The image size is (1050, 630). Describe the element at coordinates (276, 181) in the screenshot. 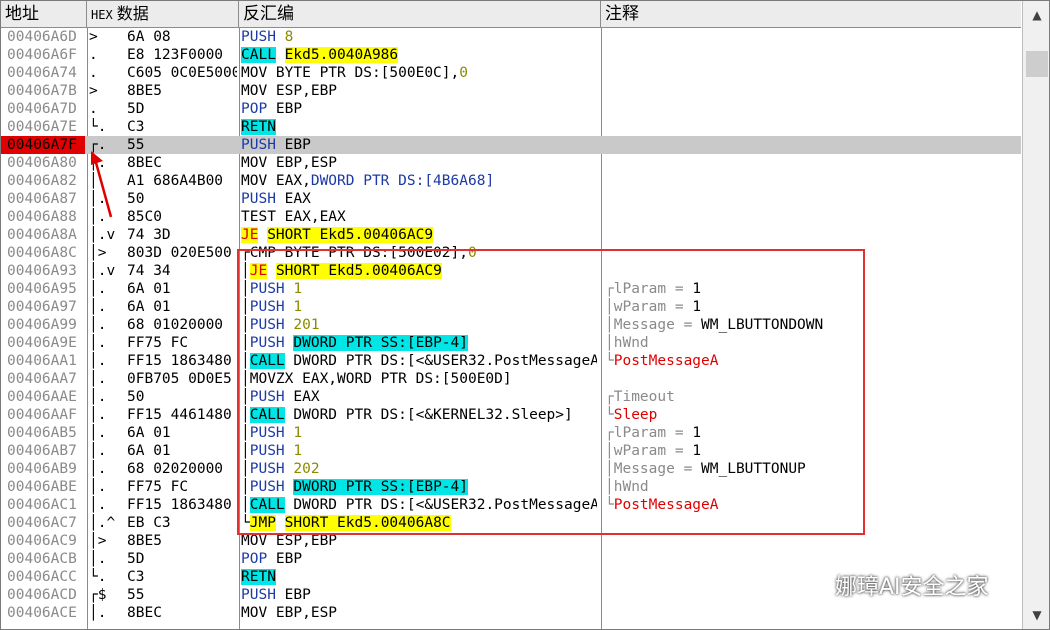

I see `instruction-token: MOV EAX,` at that location.